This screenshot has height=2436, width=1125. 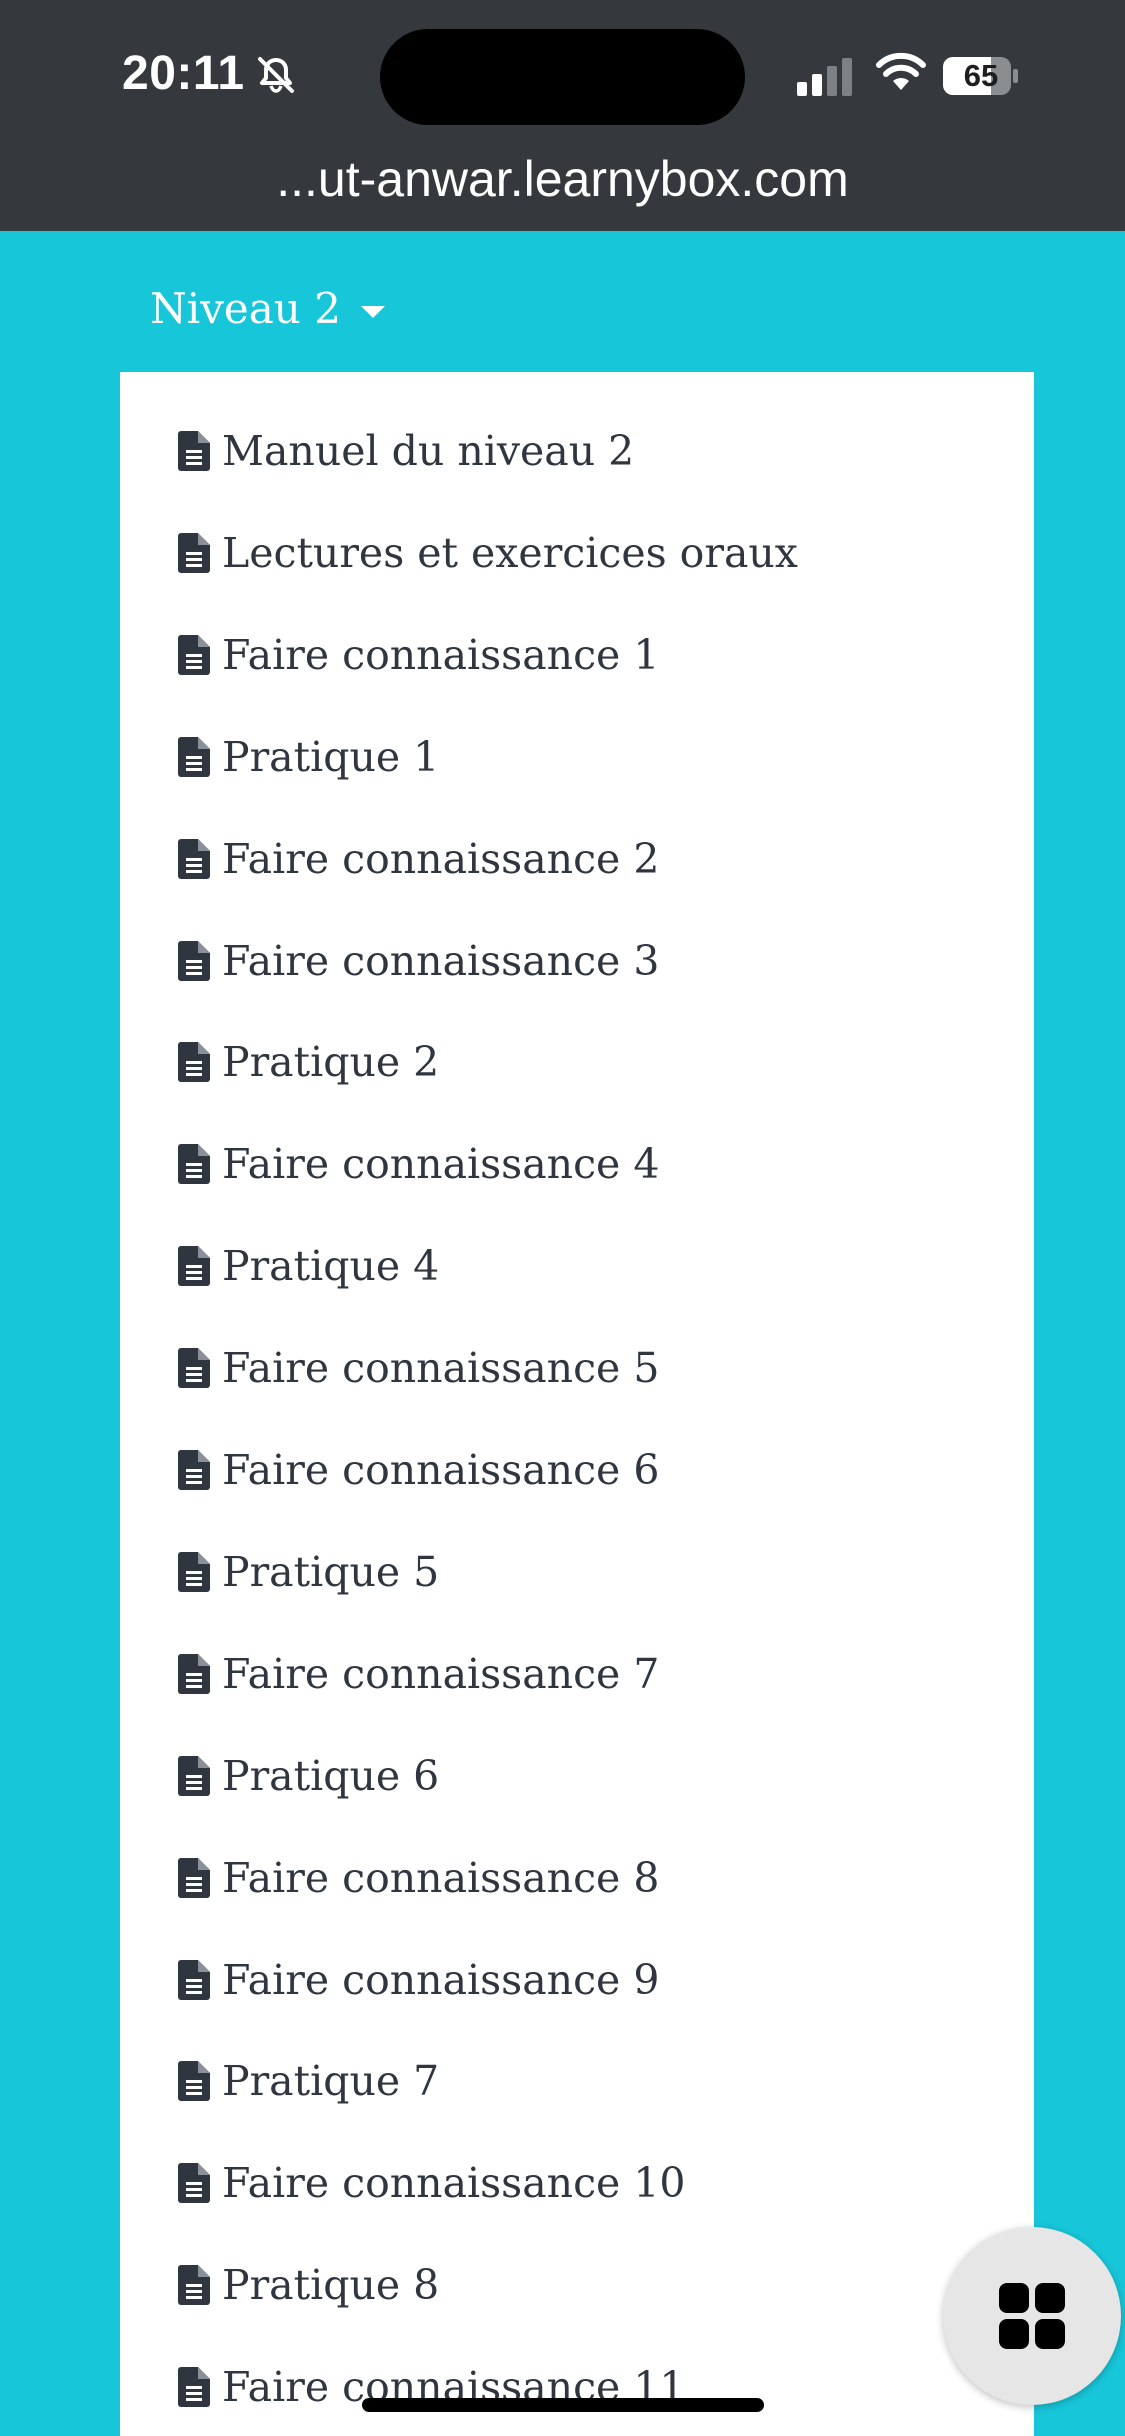 I want to click on menu-item: Faire connaissance 6, so click(x=418, y=1470).